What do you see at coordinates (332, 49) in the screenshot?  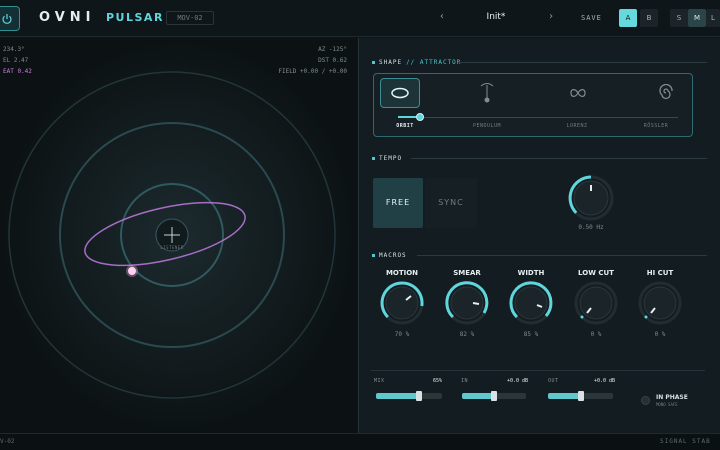 I see `az-readout: AZ -125°` at bounding box center [332, 49].